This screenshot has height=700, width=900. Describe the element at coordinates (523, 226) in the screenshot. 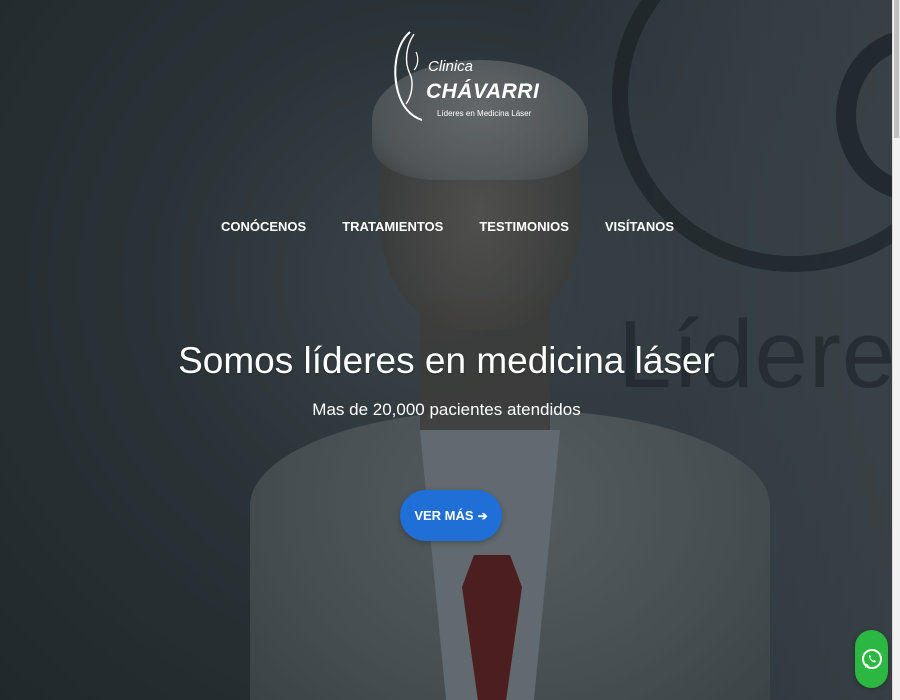

I see `nav-item-testimonios: TESTIMONIOS` at that location.